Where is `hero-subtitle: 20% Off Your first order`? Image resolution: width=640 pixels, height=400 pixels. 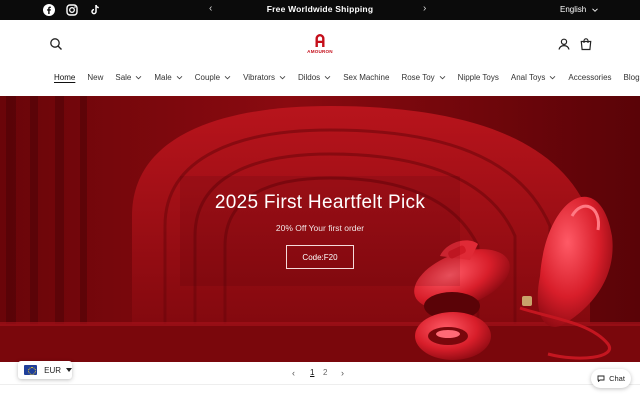
hero-subtitle: 20% Off Your first order is located at coordinates (320, 228).